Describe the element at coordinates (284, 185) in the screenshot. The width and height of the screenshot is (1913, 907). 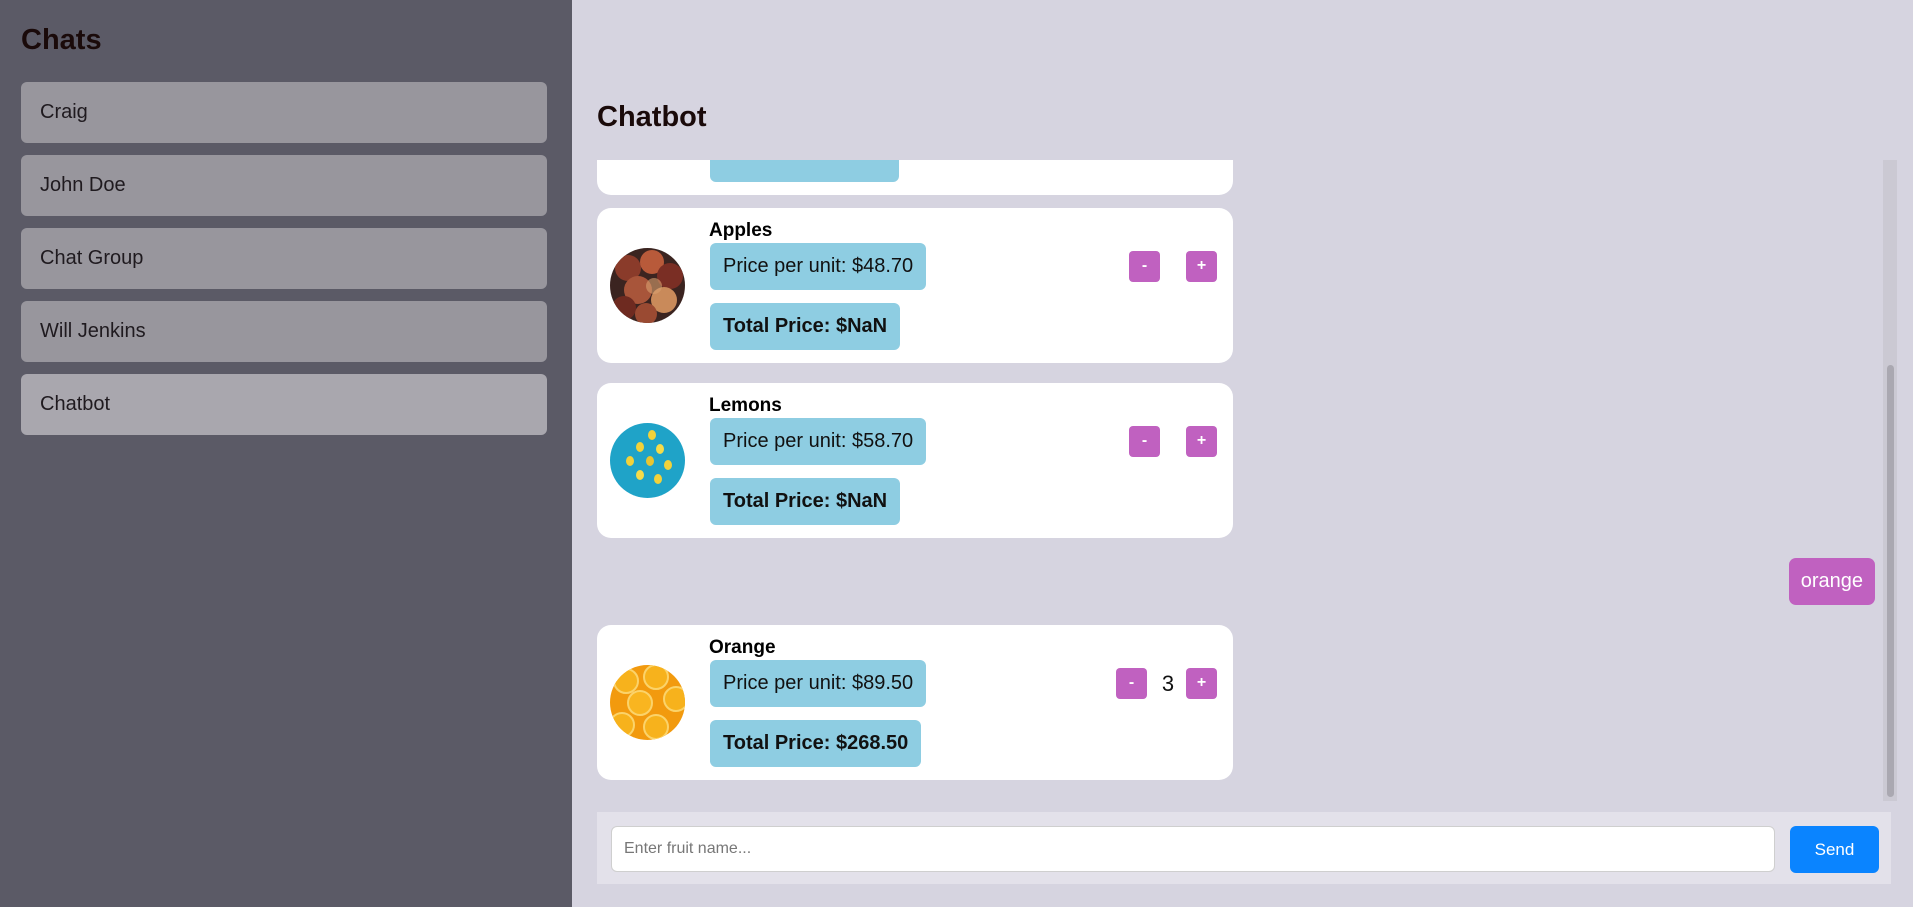
I see `chat-item-john-doe: John Doe` at that location.